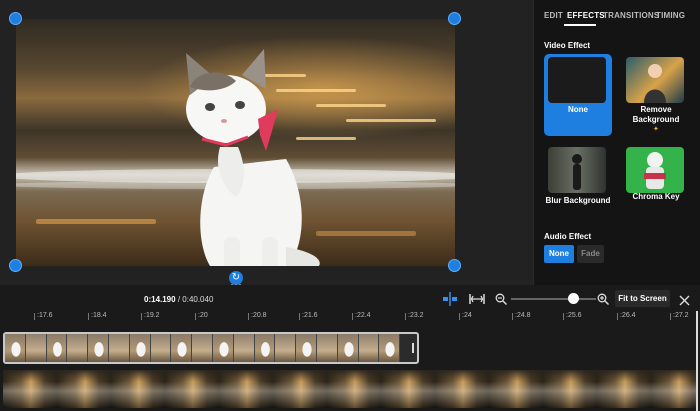 The height and width of the screenshot is (411, 700). What do you see at coordinates (361, 316) in the screenshot?
I see `ruler-tick: :22.4` at bounding box center [361, 316].